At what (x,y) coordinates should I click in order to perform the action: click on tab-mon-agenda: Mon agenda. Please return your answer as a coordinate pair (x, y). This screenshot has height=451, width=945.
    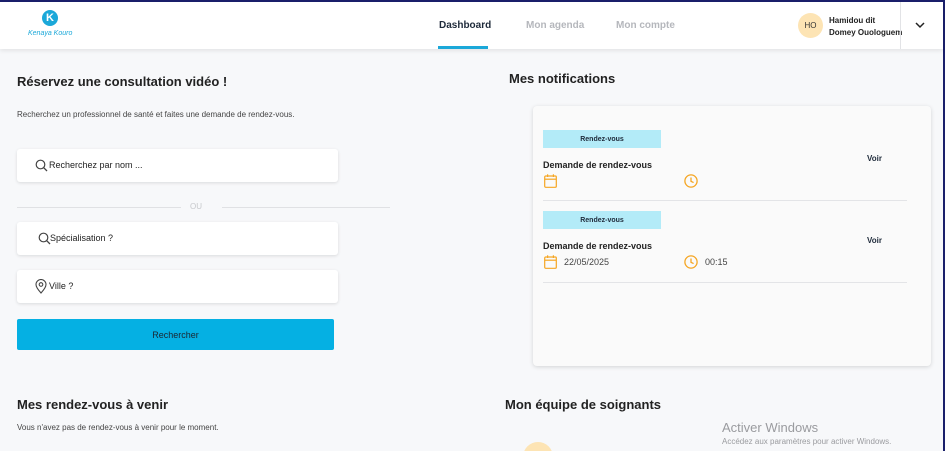
    Looking at the image, I should click on (555, 25).